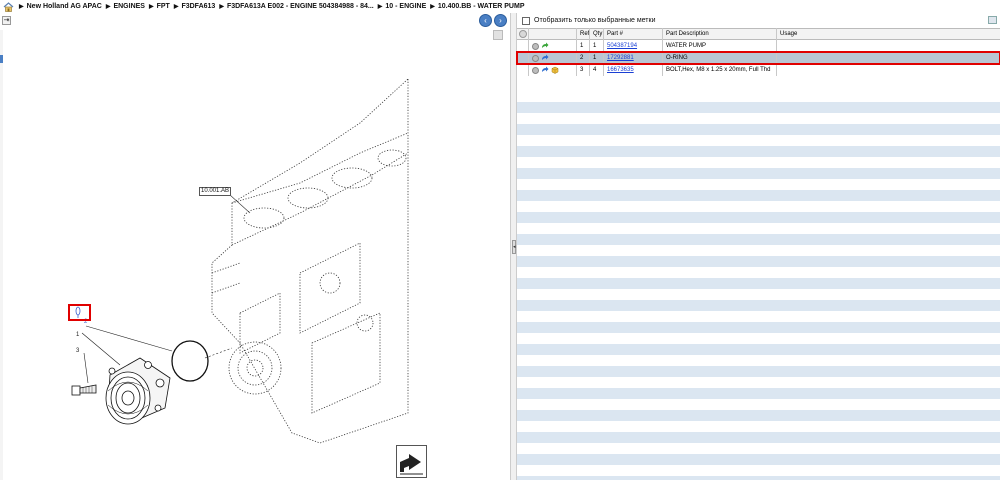 This screenshot has width=1000, height=480. I want to click on header-ref: Ref, so click(583, 34).